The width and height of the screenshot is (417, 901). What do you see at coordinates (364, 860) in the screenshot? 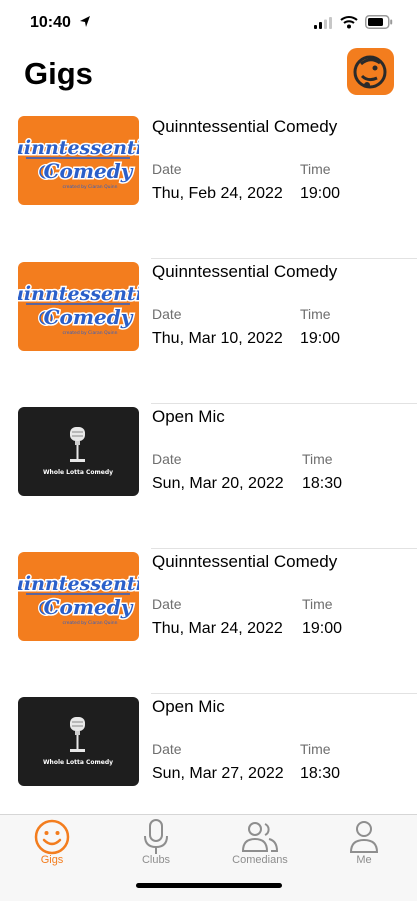
I see `tab-label: Me` at bounding box center [364, 860].